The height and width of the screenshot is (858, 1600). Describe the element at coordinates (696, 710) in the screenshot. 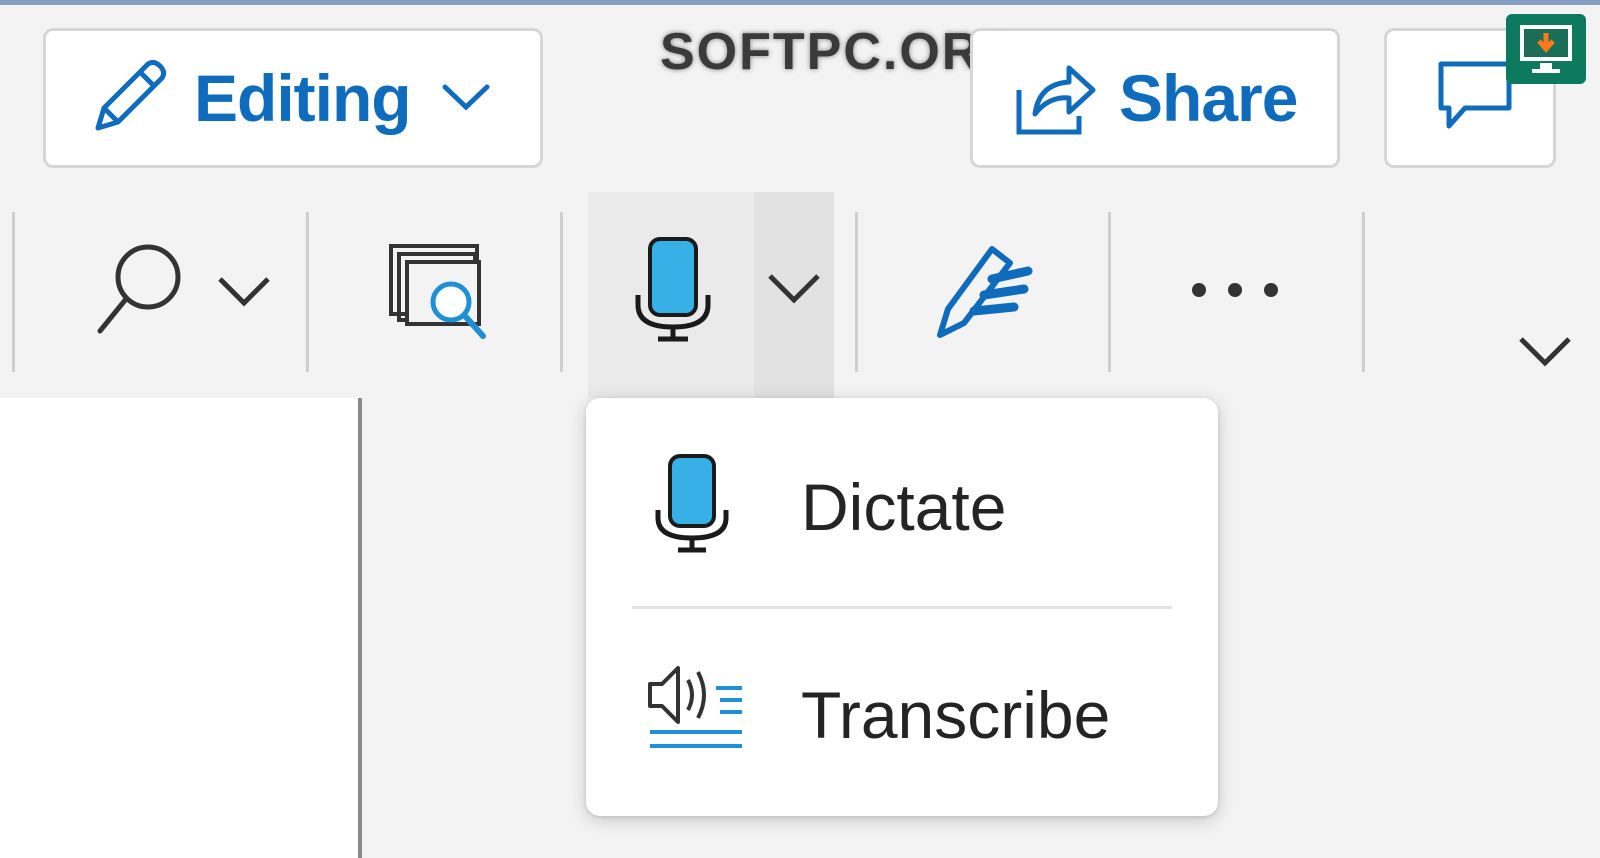

I see `transcribe-icon` at that location.